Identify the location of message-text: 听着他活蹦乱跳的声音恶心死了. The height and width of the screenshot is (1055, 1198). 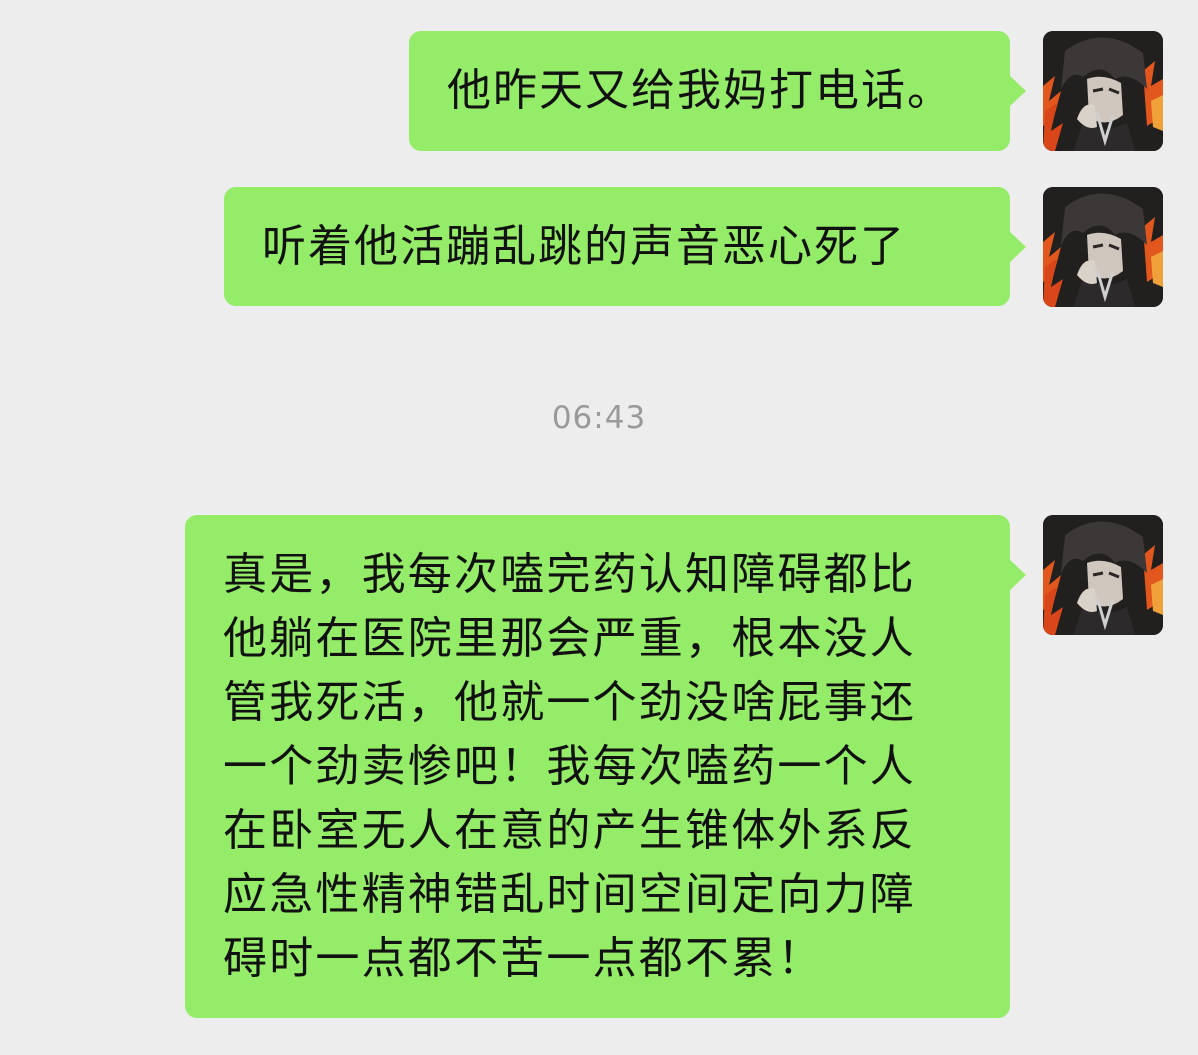
(584, 246).